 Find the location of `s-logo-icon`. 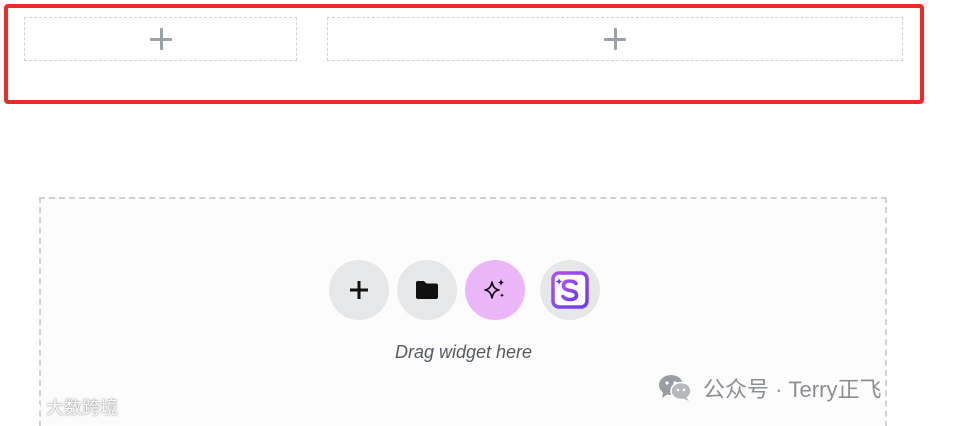

s-logo-icon is located at coordinates (570, 290).